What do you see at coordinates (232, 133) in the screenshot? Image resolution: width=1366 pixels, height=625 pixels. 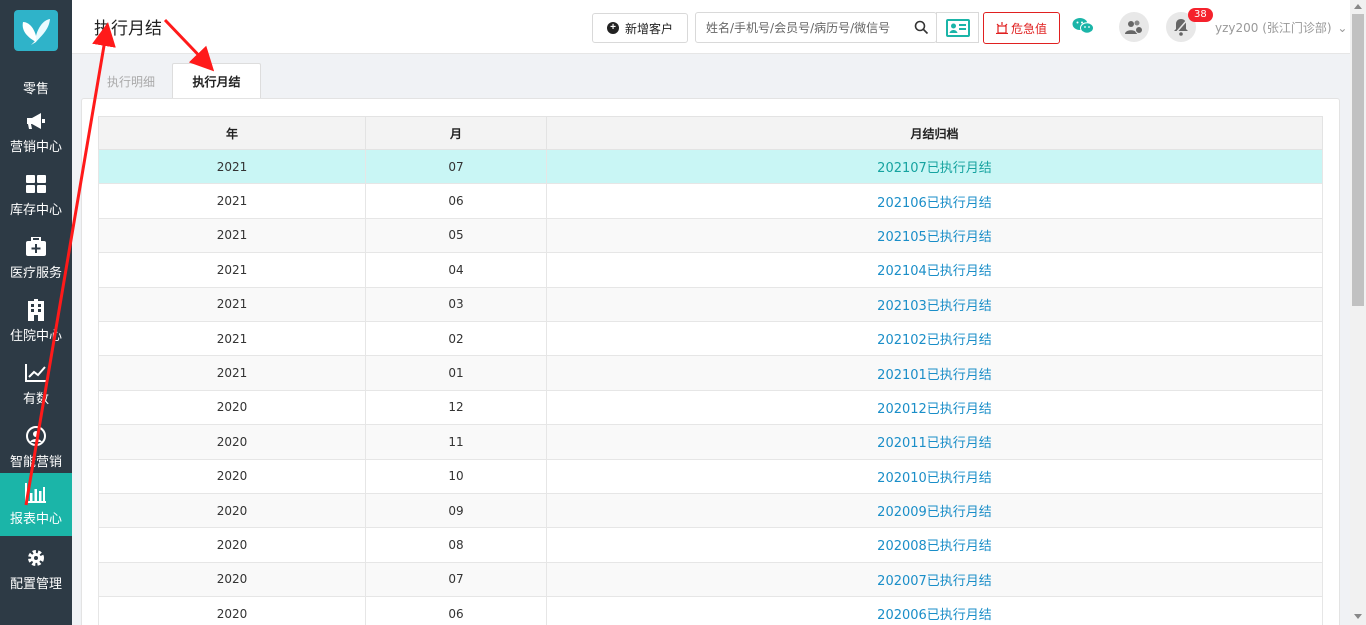 I see `column-header-year: 年` at bounding box center [232, 133].